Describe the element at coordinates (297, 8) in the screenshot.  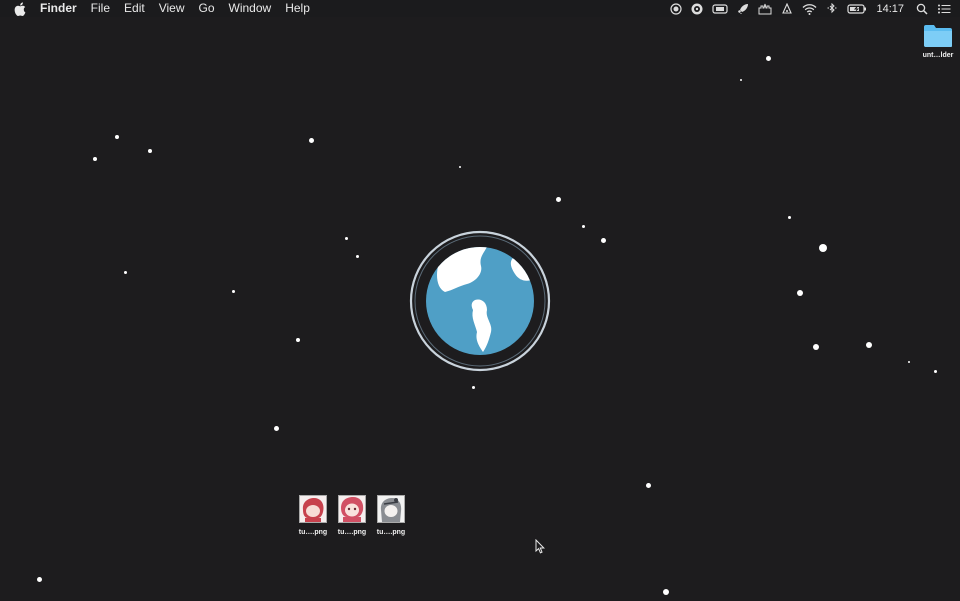
I see `menu-help: Help` at that location.